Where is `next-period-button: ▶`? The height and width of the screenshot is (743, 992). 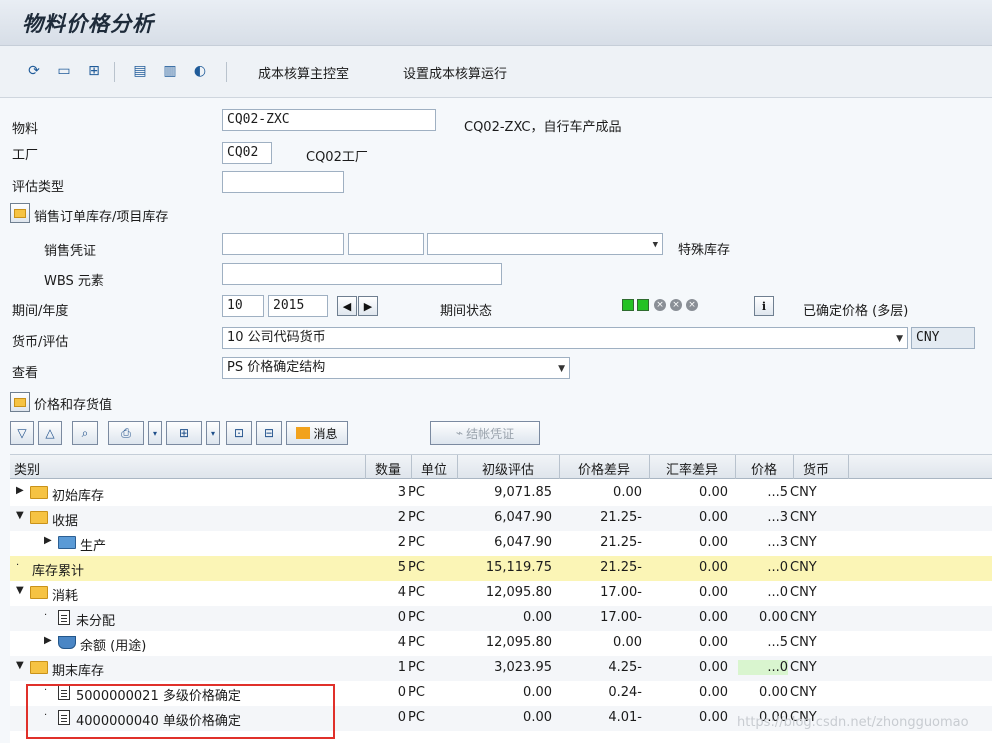
next-period-button: ▶ is located at coordinates (368, 306).